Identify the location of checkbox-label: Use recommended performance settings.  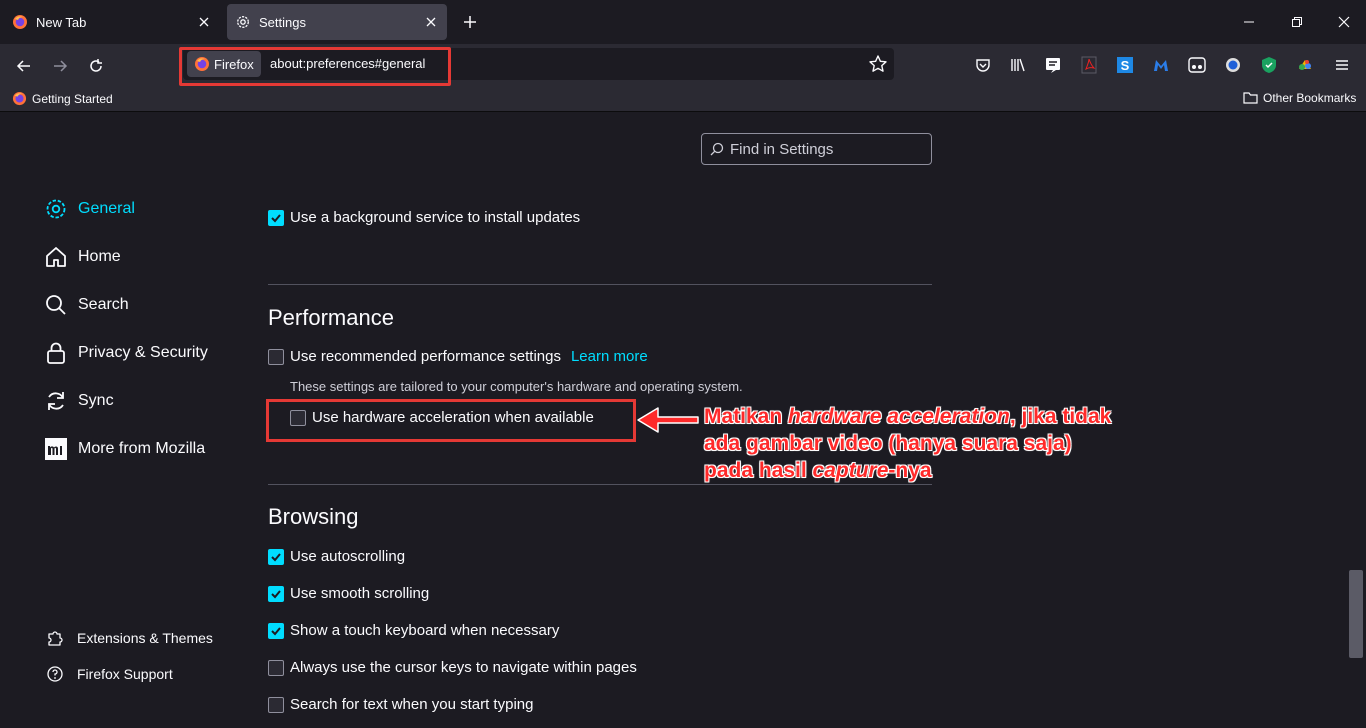
(425, 356).